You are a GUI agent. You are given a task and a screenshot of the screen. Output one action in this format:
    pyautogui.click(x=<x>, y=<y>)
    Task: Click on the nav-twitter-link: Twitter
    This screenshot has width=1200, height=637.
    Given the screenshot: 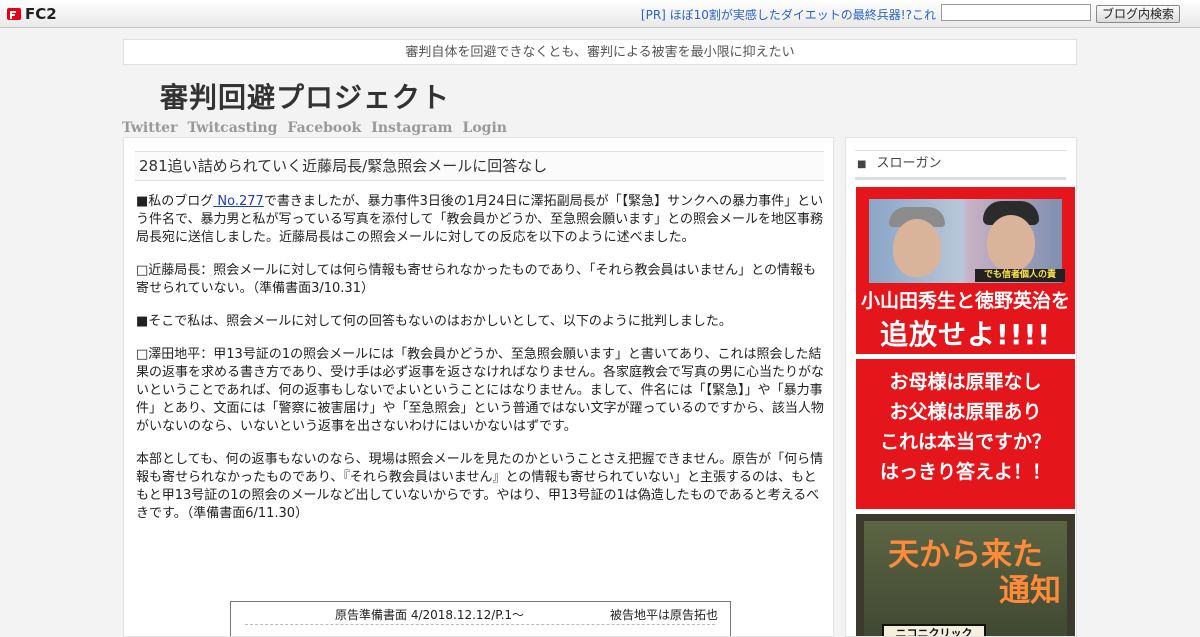 What is the action you would take?
    pyautogui.click(x=149, y=128)
    